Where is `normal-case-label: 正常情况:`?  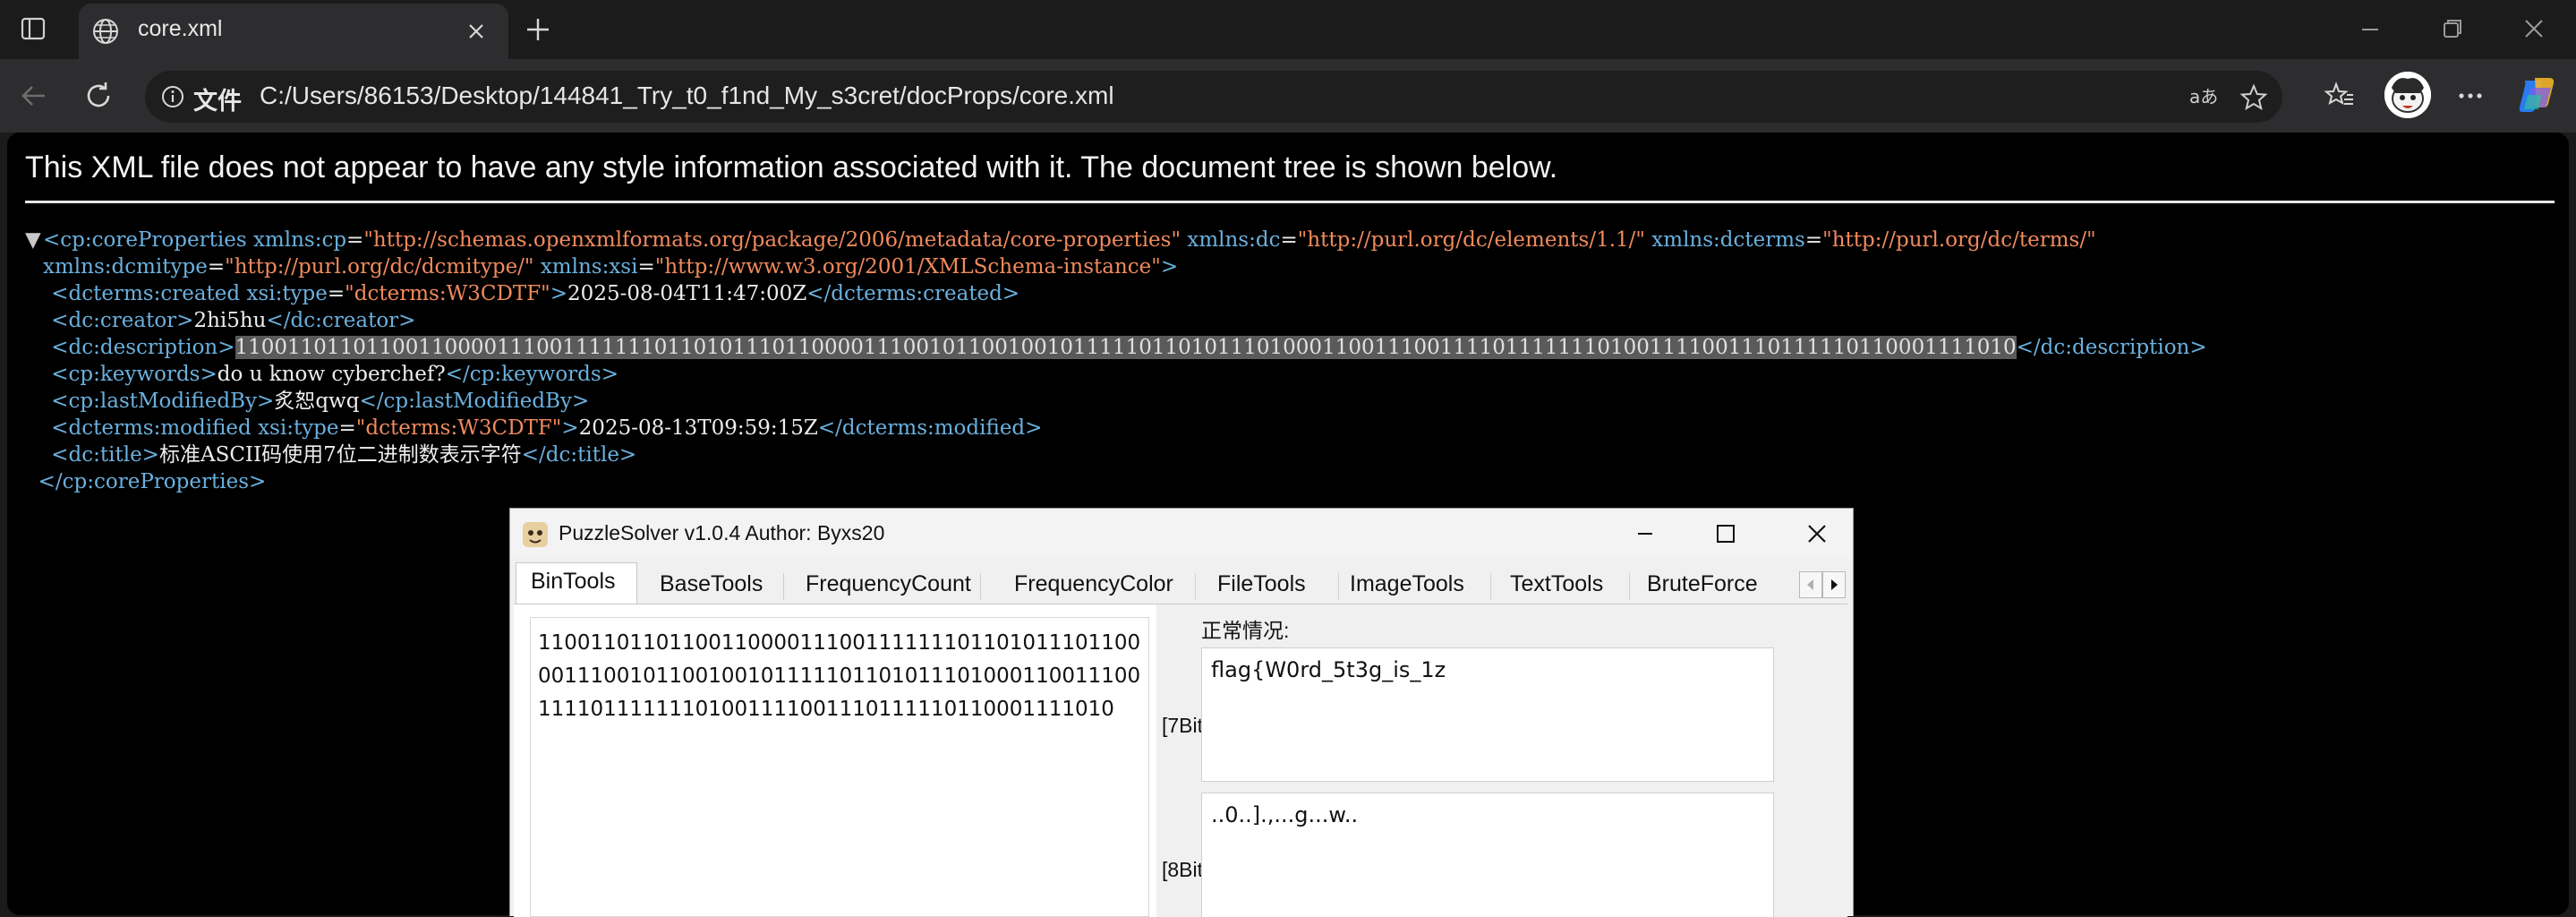 normal-case-label: 正常情况: is located at coordinates (1245, 630).